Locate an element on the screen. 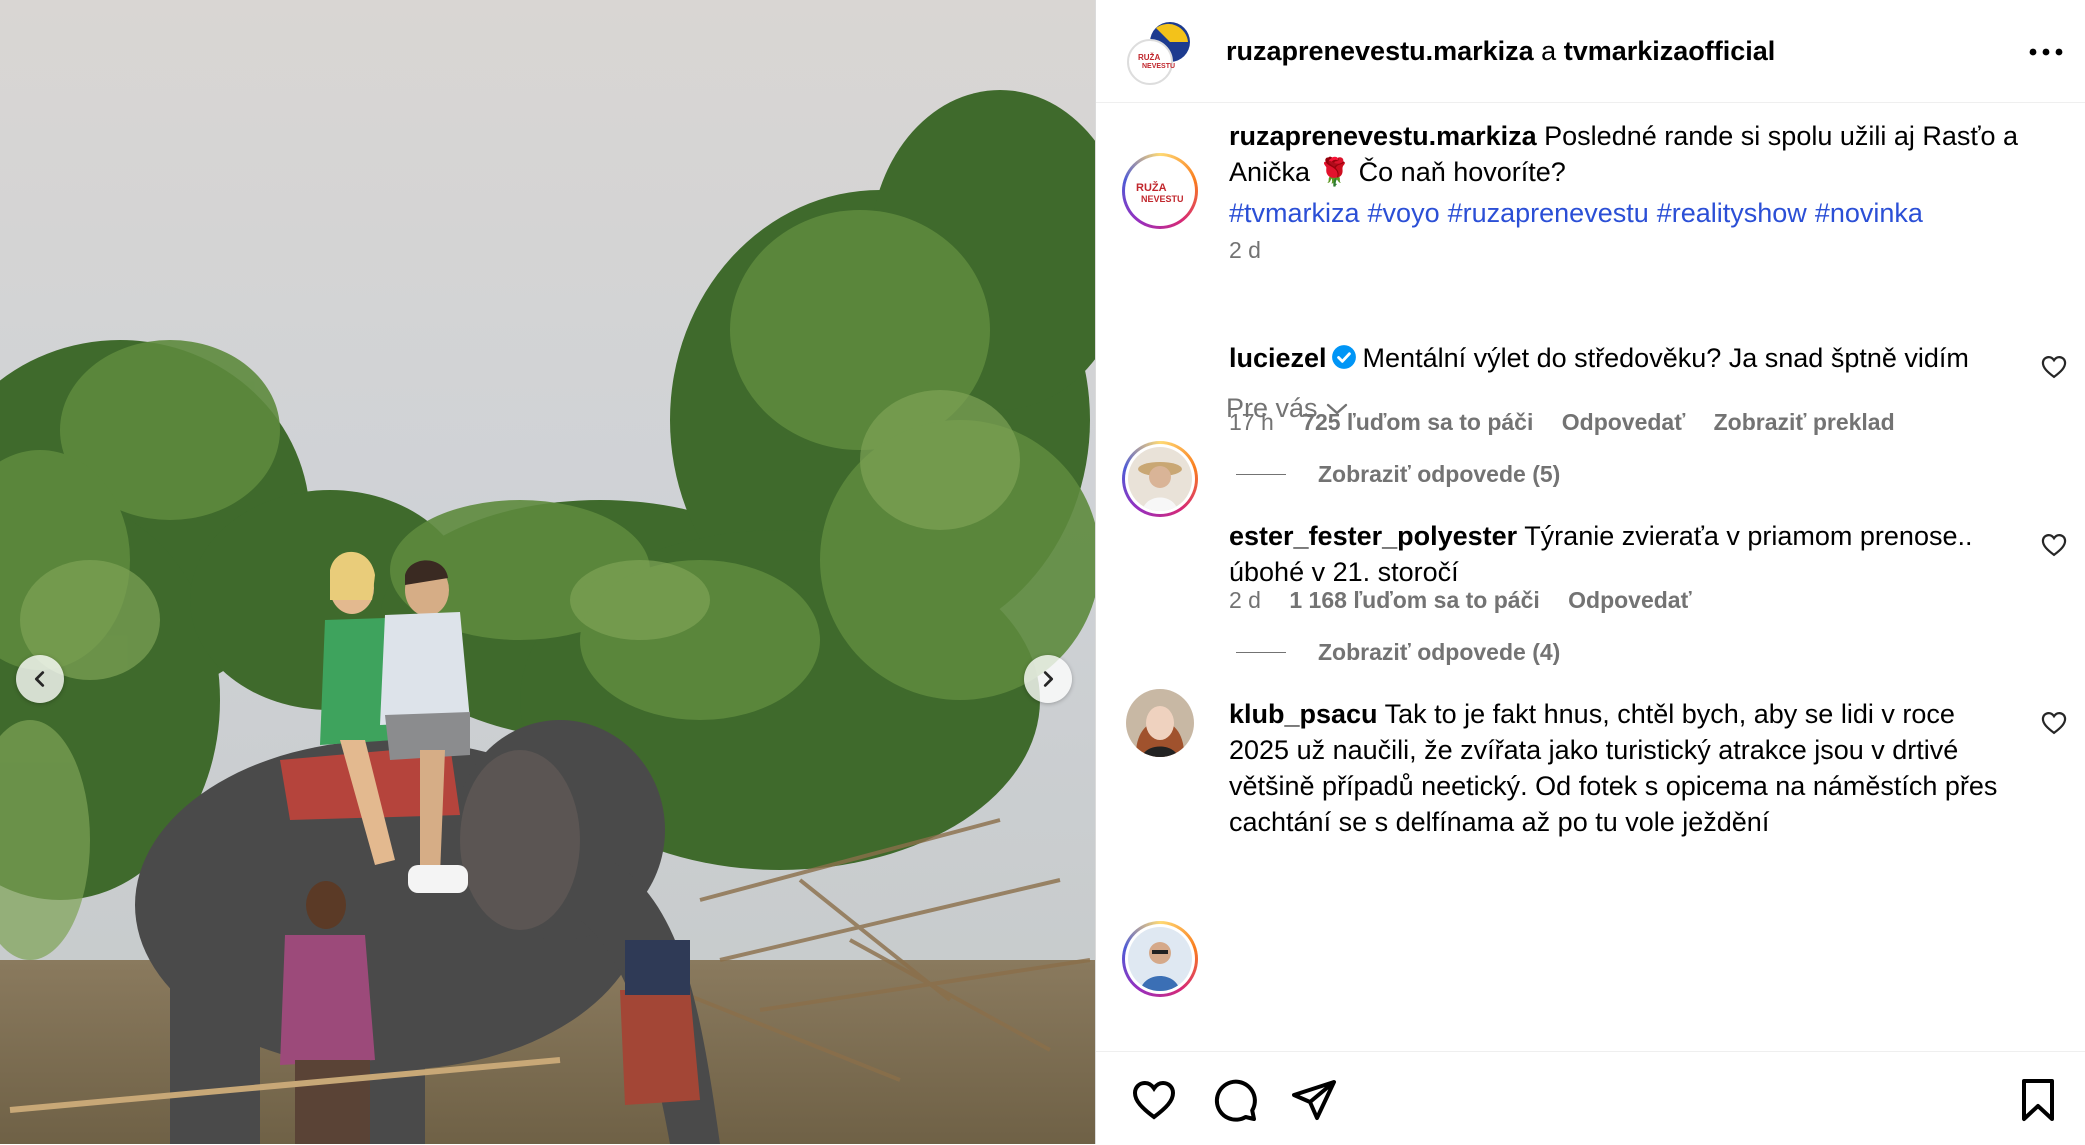  more-horizontal-icon is located at coordinates (2046, 52).